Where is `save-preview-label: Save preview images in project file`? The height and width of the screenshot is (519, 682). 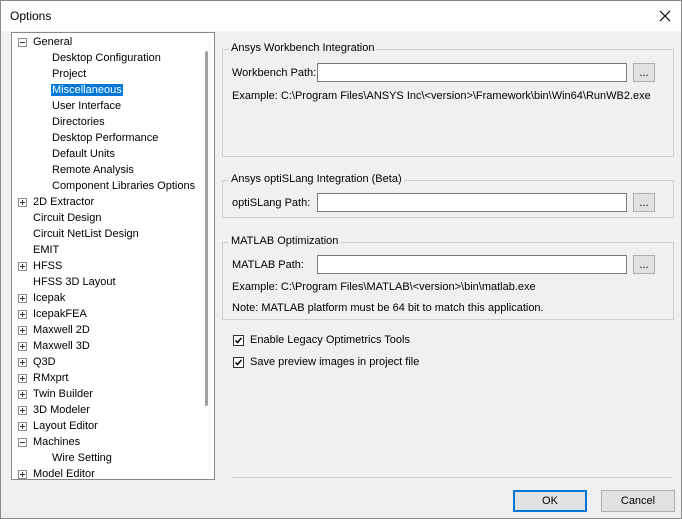
save-preview-label: Save preview images in project file is located at coordinates (335, 362).